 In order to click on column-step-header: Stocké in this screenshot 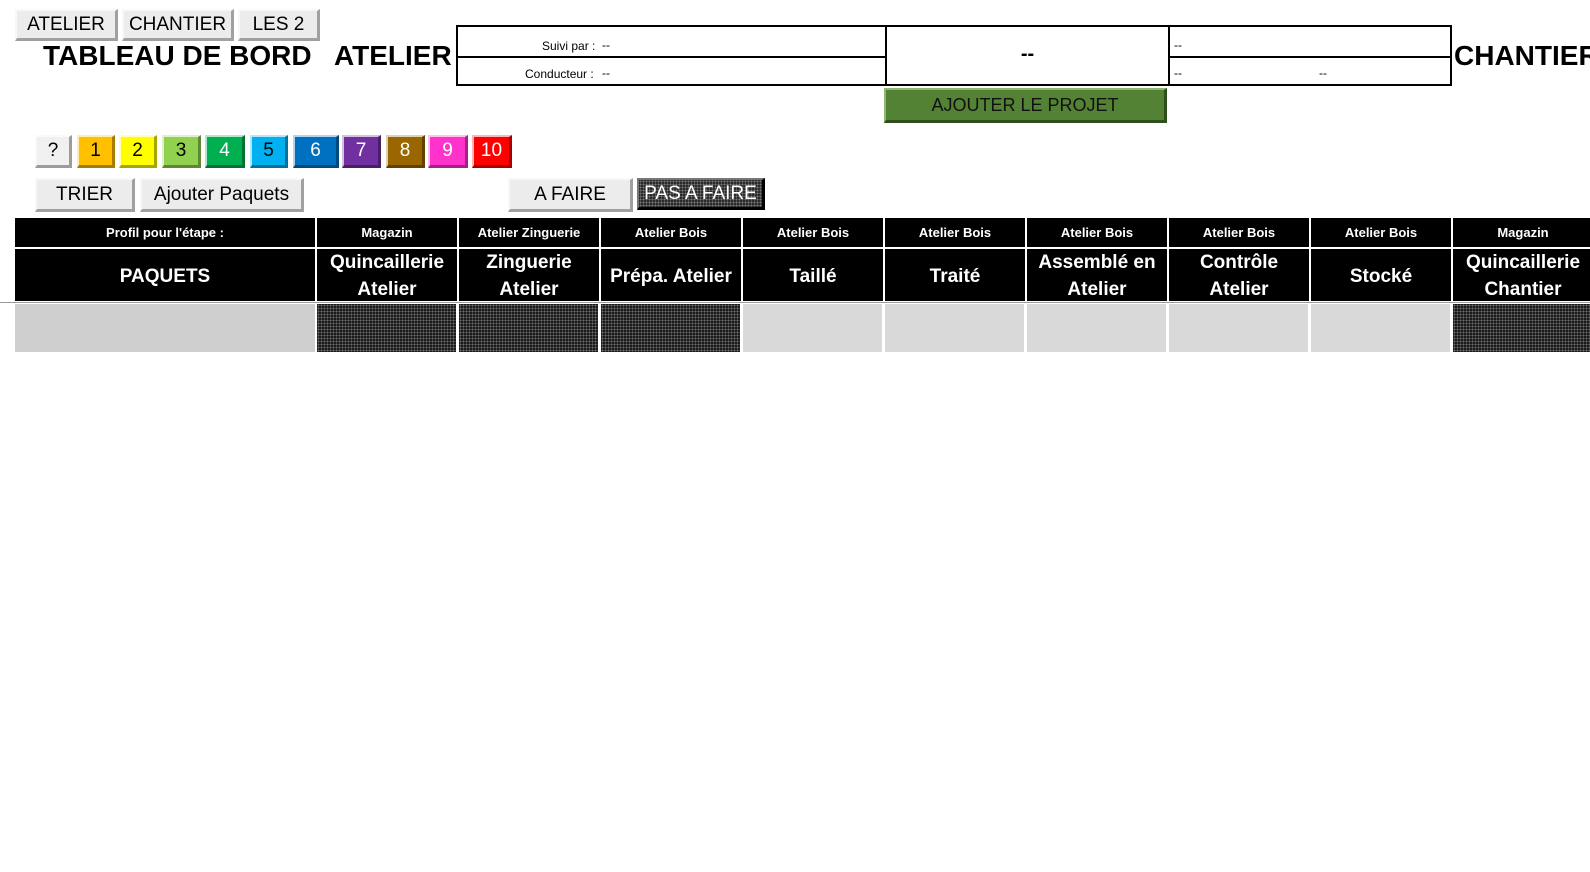, I will do `click(1381, 275)`.